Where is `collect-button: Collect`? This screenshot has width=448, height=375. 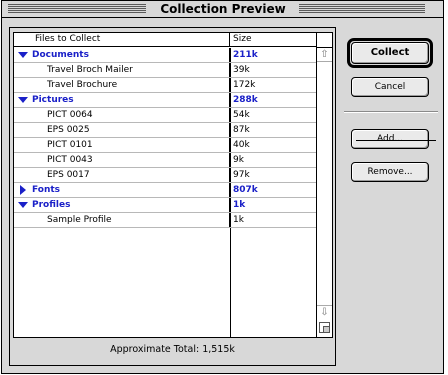 collect-button: Collect is located at coordinates (390, 53).